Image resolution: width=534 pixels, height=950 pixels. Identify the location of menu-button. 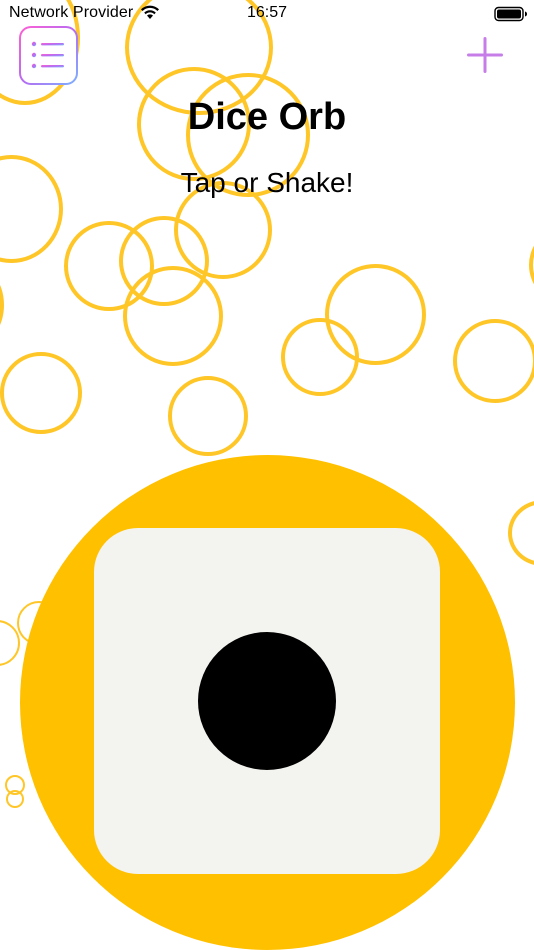
(48, 55).